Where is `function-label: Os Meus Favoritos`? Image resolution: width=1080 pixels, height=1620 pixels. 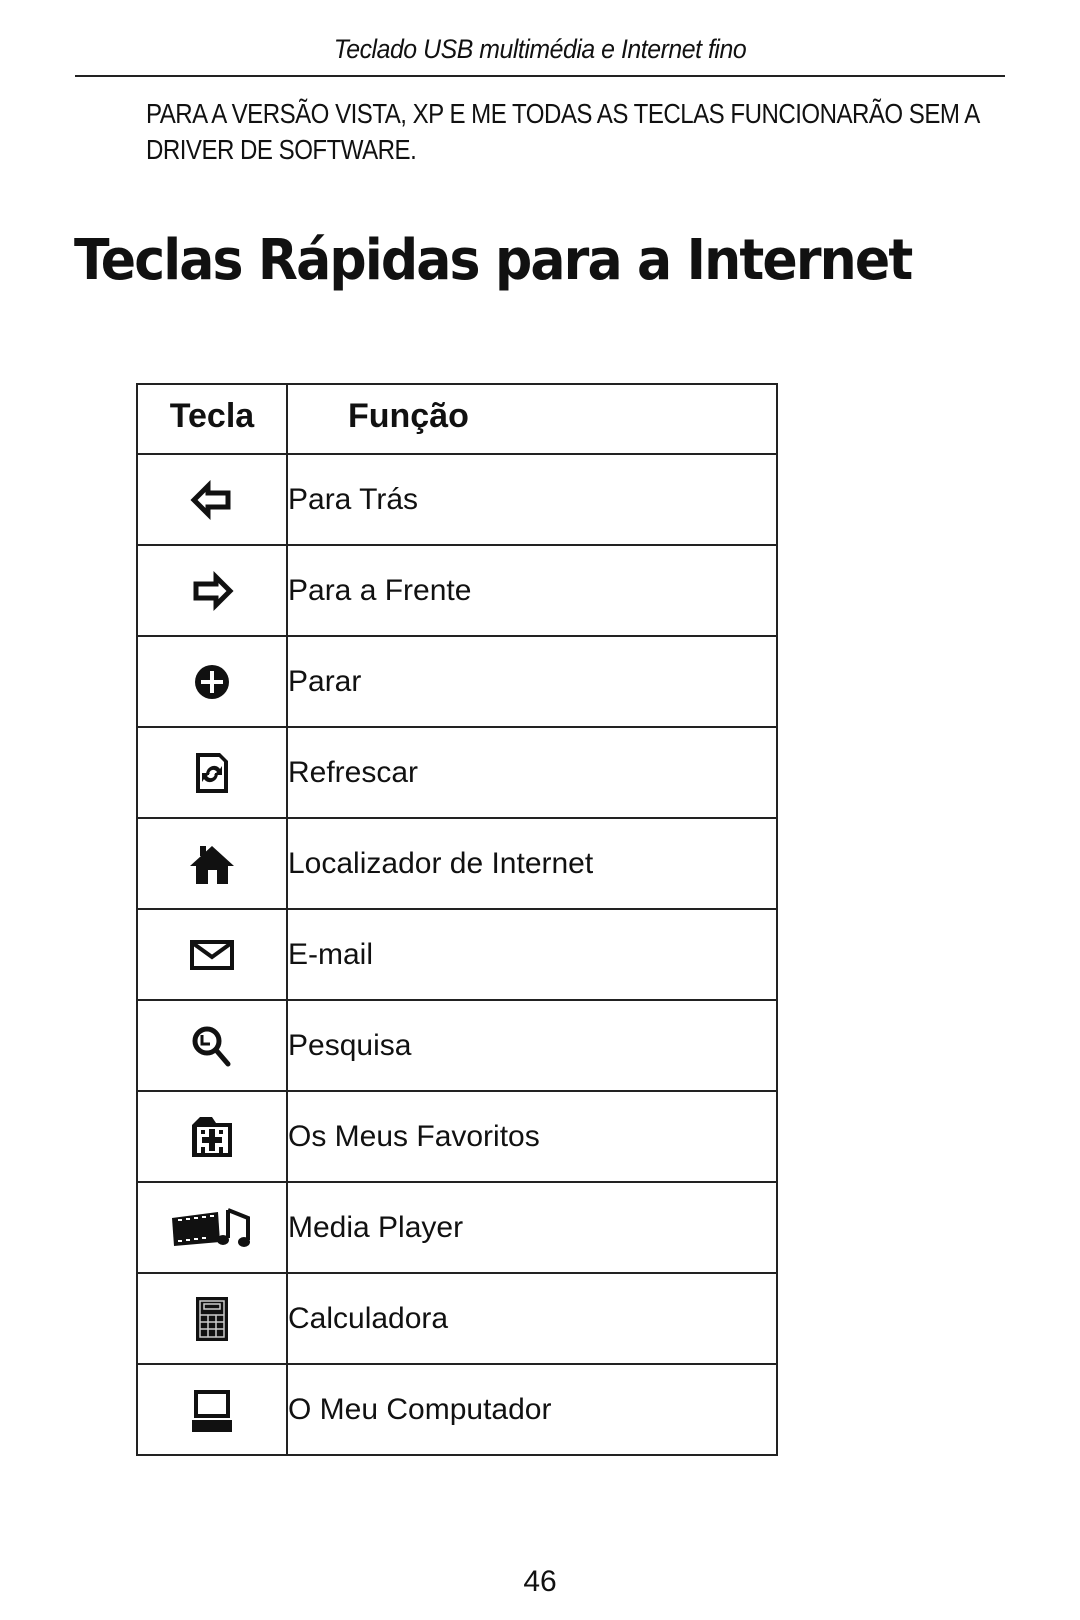
function-label: Os Meus Favoritos is located at coordinates (532, 1136).